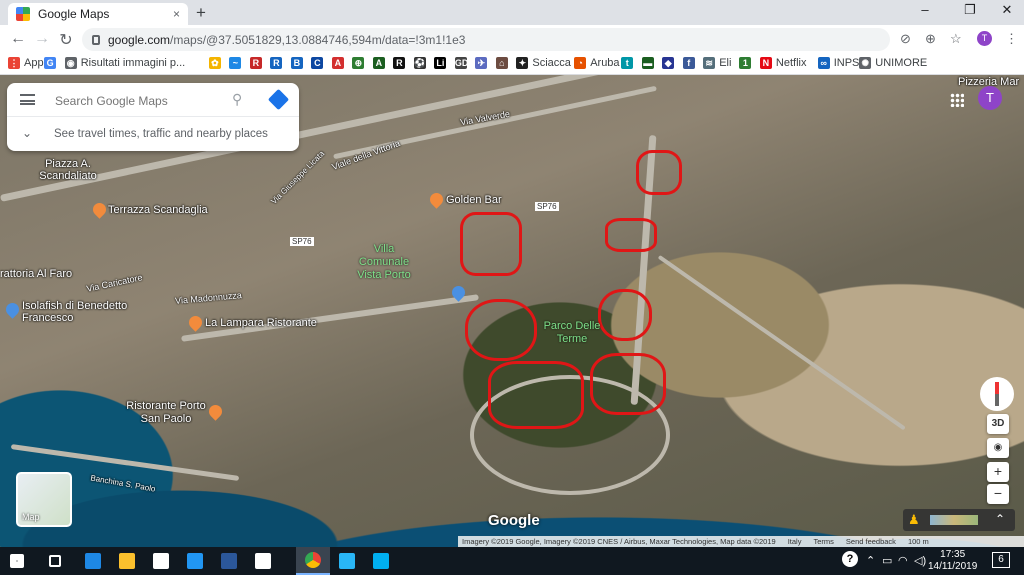 This screenshot has height=575, width=1024. Describe the element at coordinates (823, 541) in the screenshot. I see `terms-link: Terms` at that location.